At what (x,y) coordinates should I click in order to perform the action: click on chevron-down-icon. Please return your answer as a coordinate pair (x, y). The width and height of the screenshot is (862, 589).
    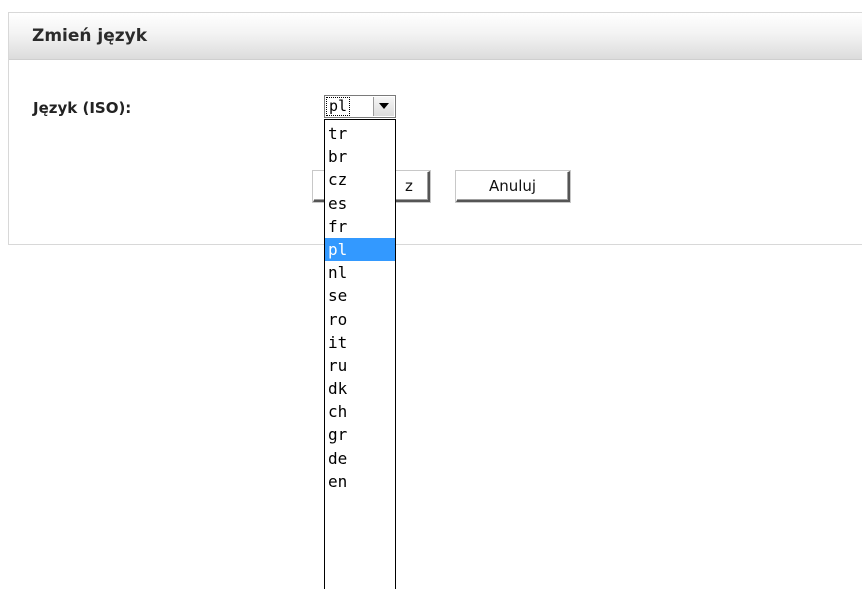
    Looking at the image, I should click on (383, 106).